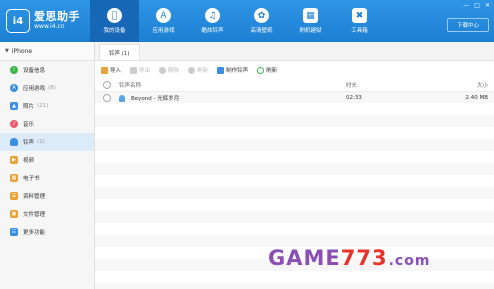  What do you see at coordinates (14, 196) in the screenshot?
I see `contacts-icon: ☰` at bounding box center [14, 196].